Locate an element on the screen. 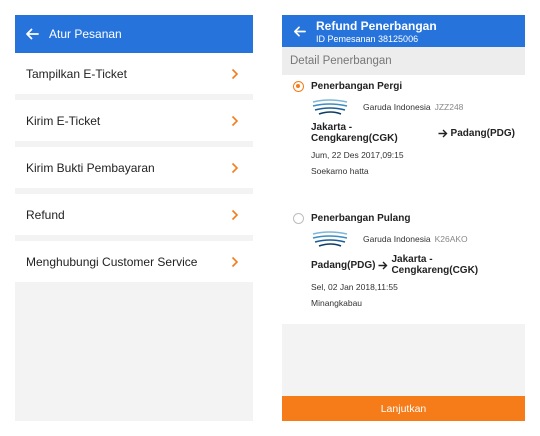  menu-item-label: Menghubungi Customer Service is located at coordinates (112, 261).